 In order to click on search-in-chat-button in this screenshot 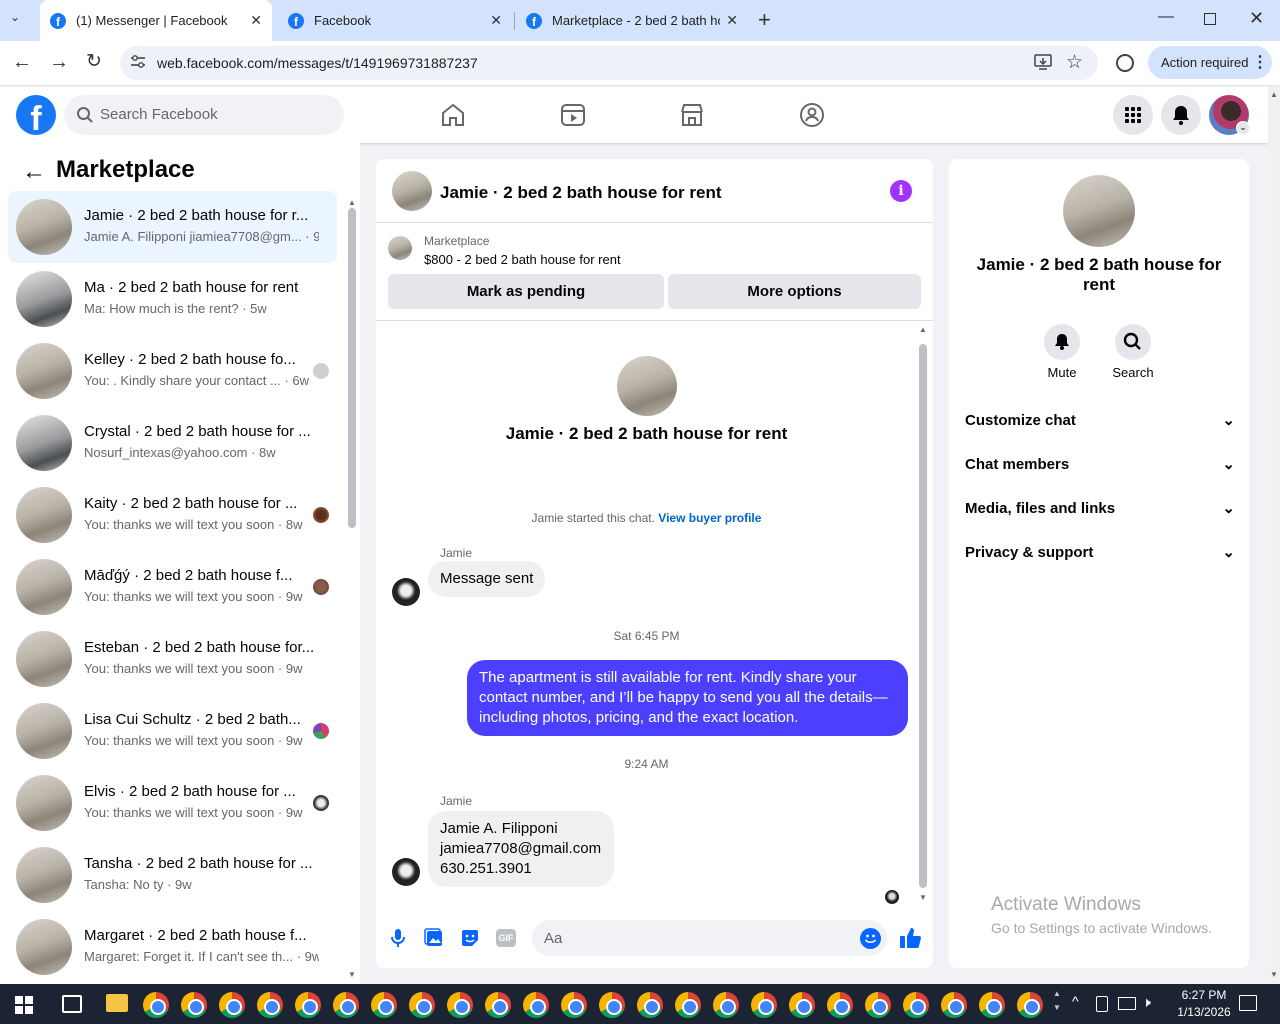, I will do `click(1133, 342)`.